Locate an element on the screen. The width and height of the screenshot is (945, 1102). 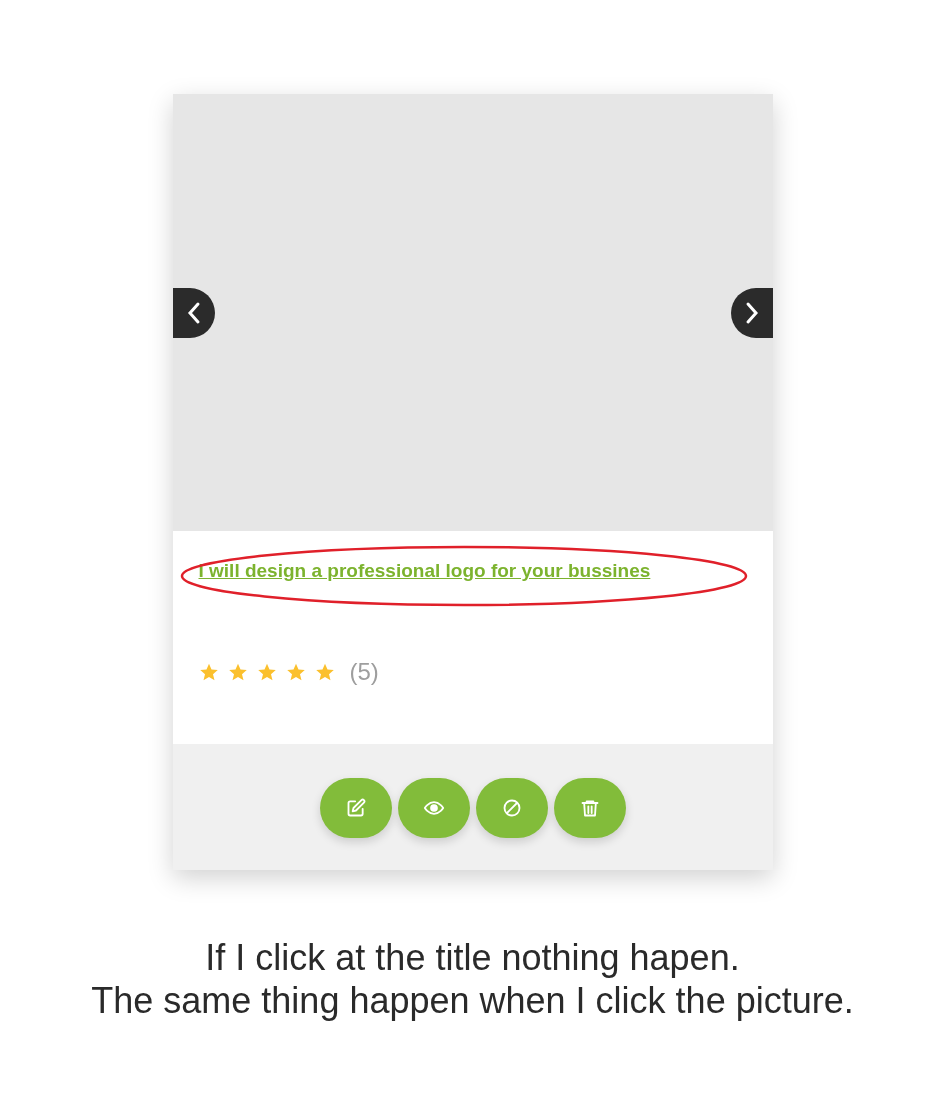
edit-icon is located at coordinates (355, 808).